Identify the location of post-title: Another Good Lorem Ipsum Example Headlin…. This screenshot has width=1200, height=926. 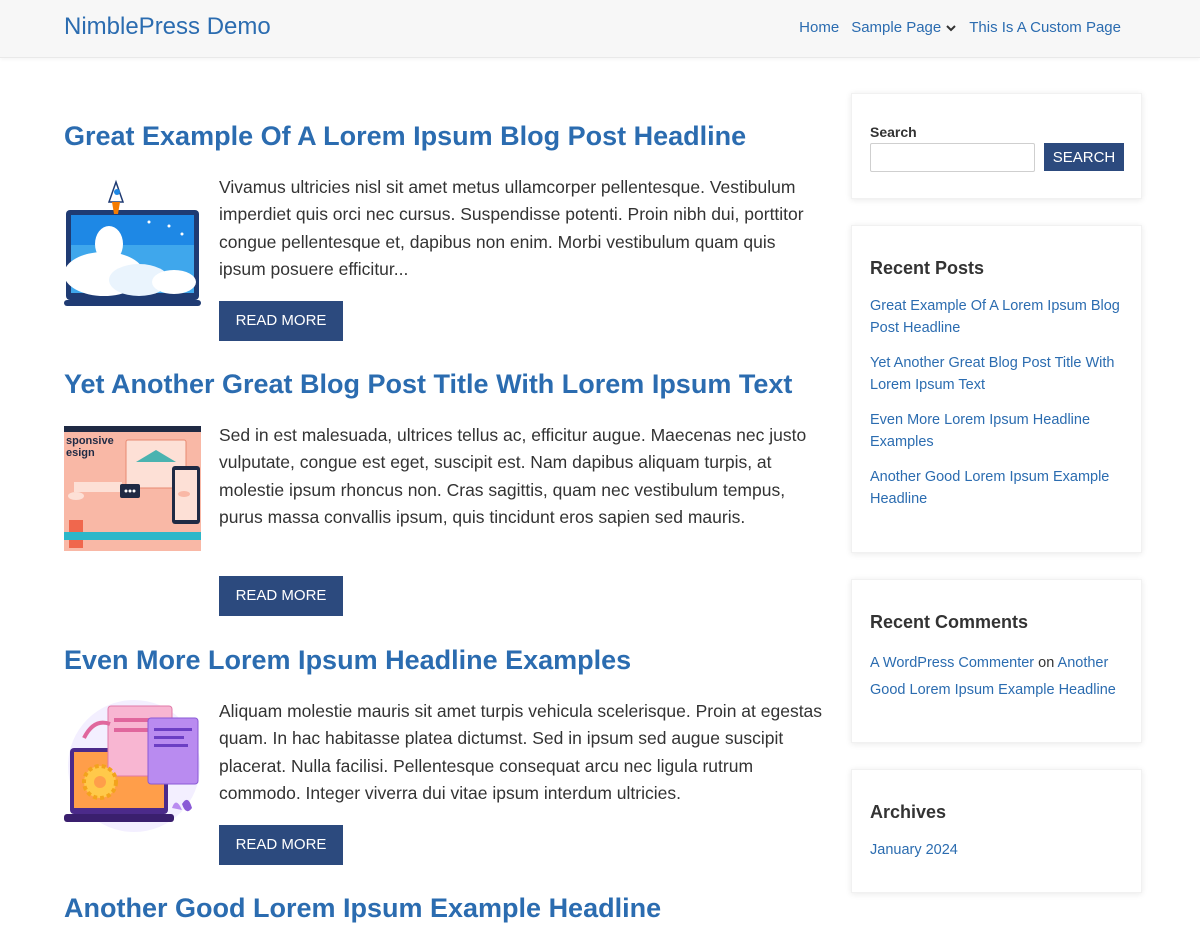
(362, 908).